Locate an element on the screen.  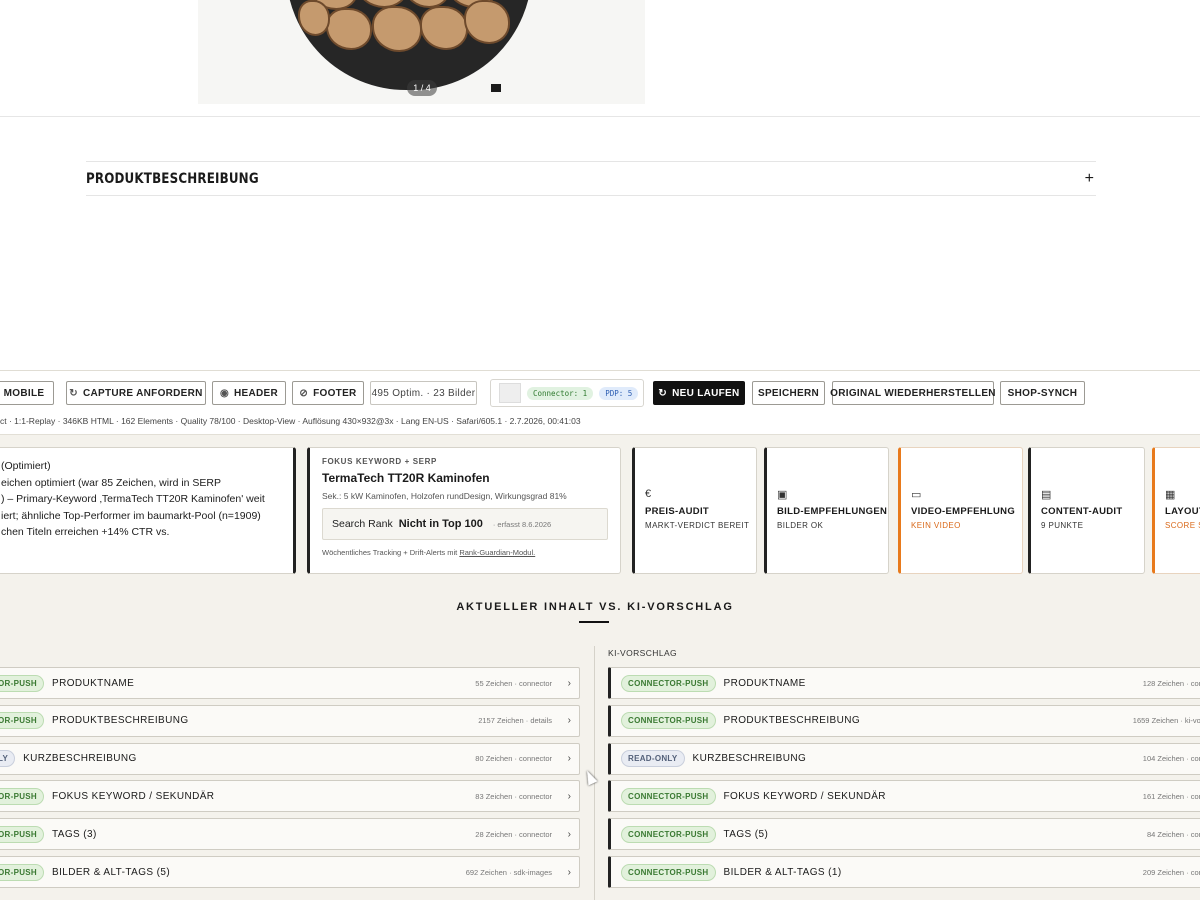
comparison-row: CONNECTOR-PUSH TAGS (5) 84 Zeichen · conn is located at coordinates (904, 834).